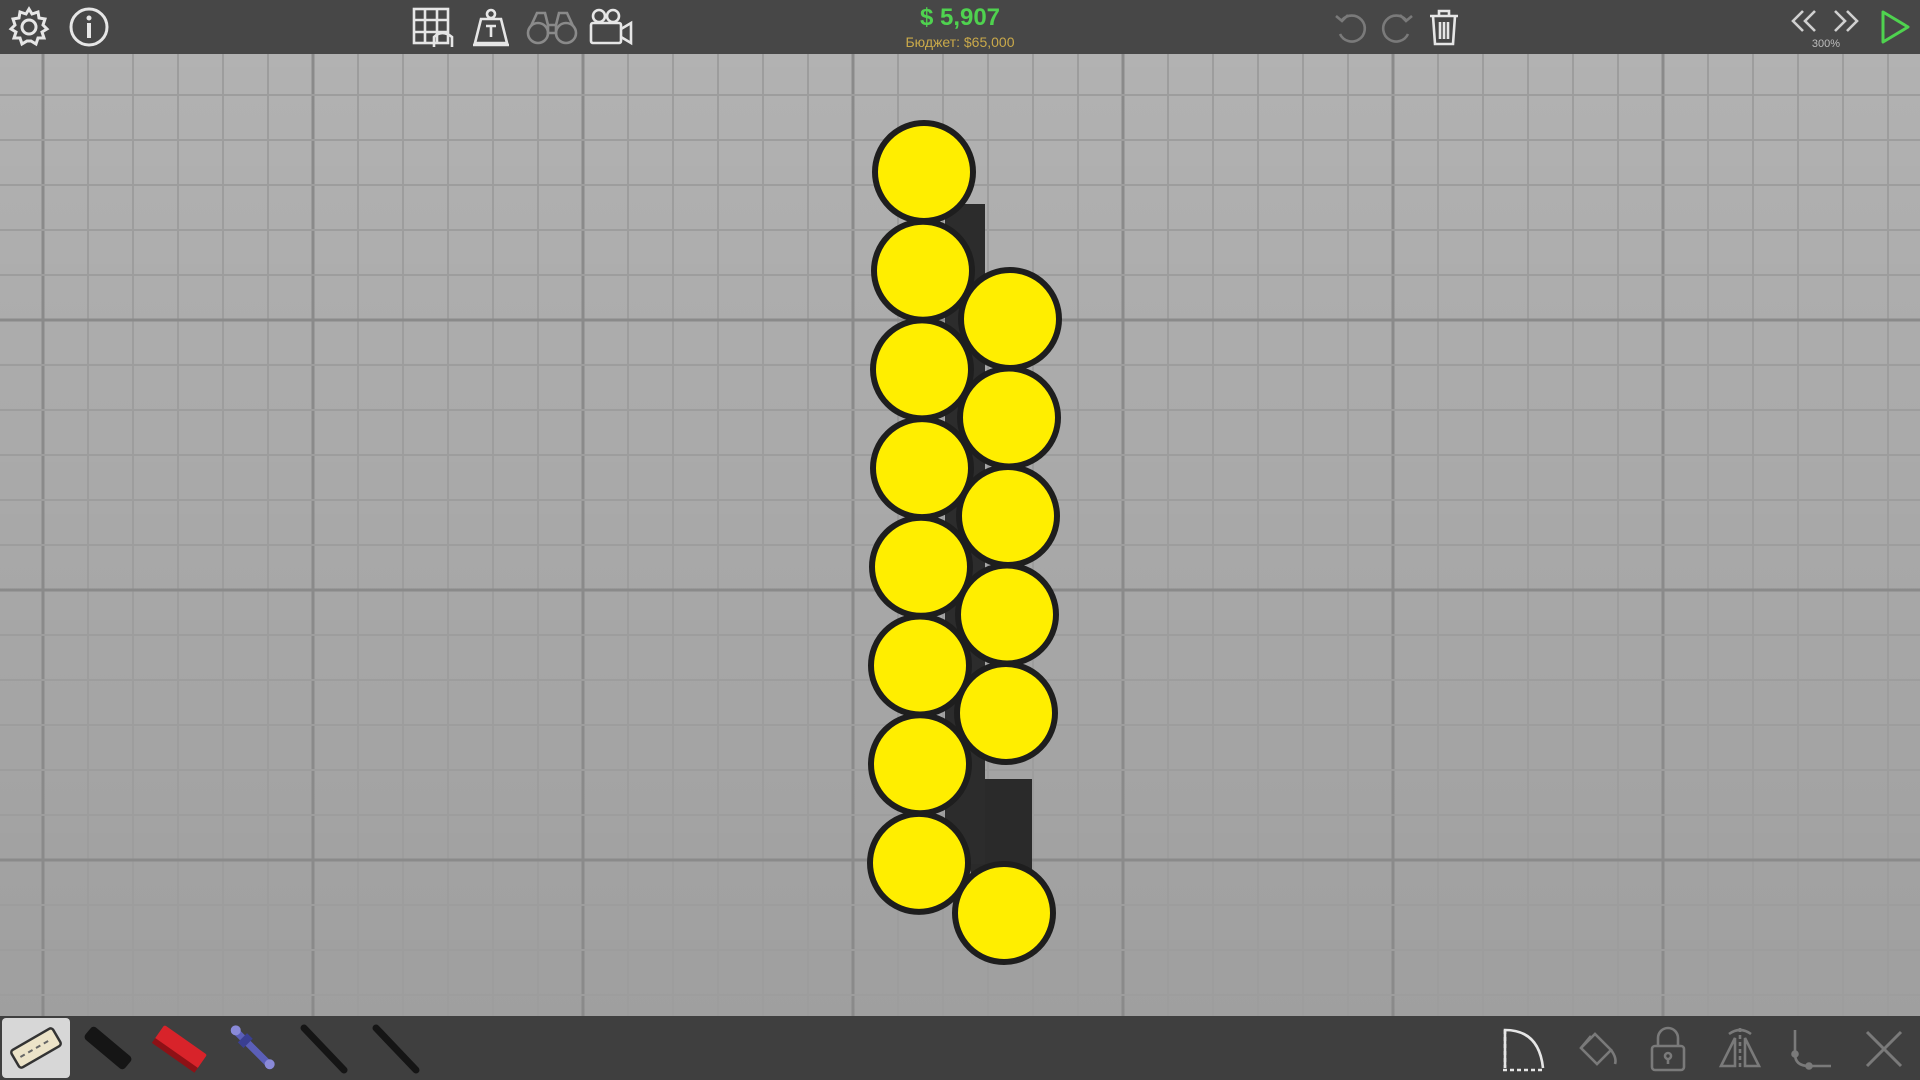 This screenshot has height=1080, width=1920. What do you see at coordinates (29, 27) in the screenshot?
I see `gear-icon` at bounding box center [29, 27].